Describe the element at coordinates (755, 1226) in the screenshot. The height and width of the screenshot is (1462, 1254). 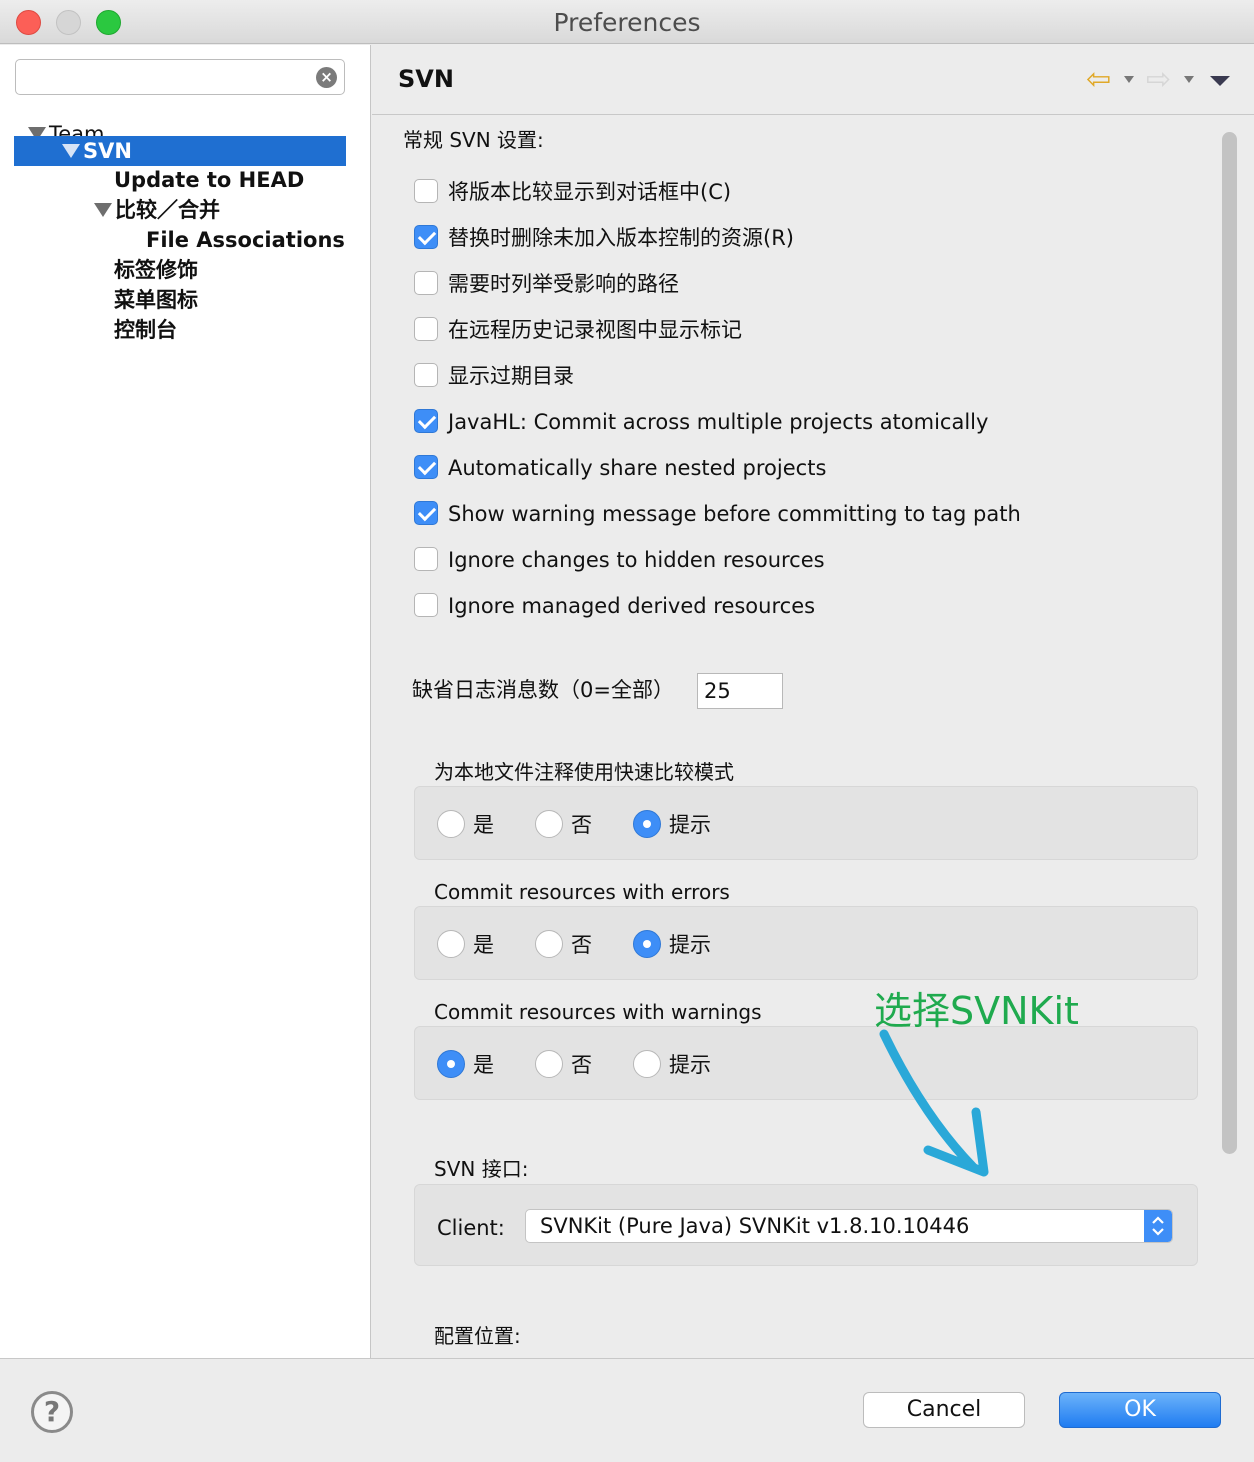
I see `client-select-value: SVNKit (Pure Java) SVNKit v1.8.10.10446` at that location.